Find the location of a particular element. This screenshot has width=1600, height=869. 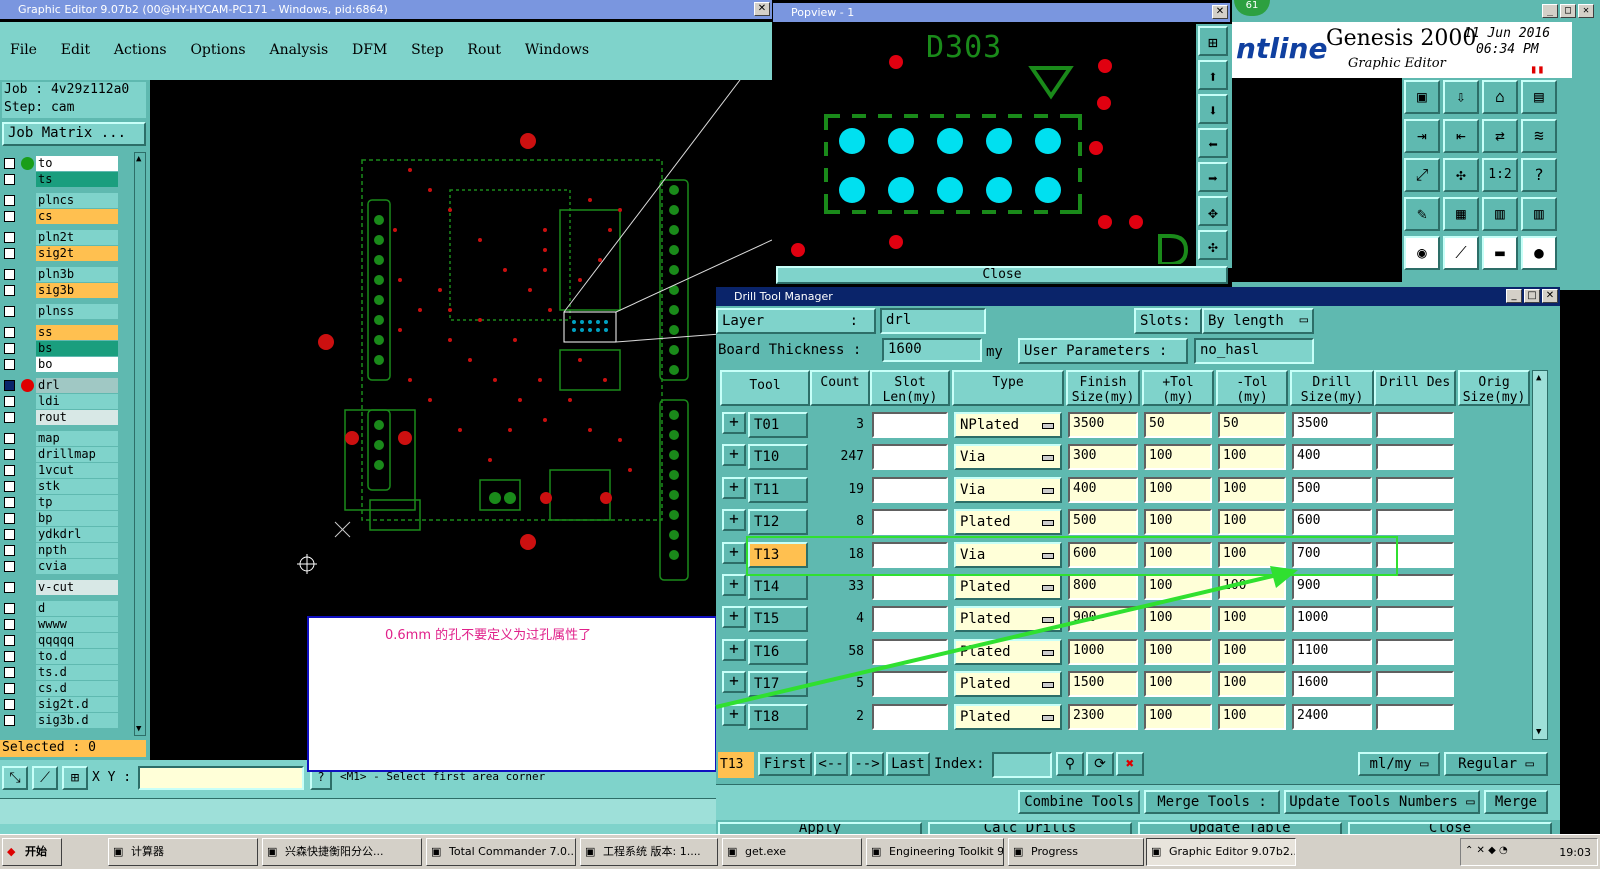

layer-row-ts.d: ts.d is located at coordinates (60, 672).